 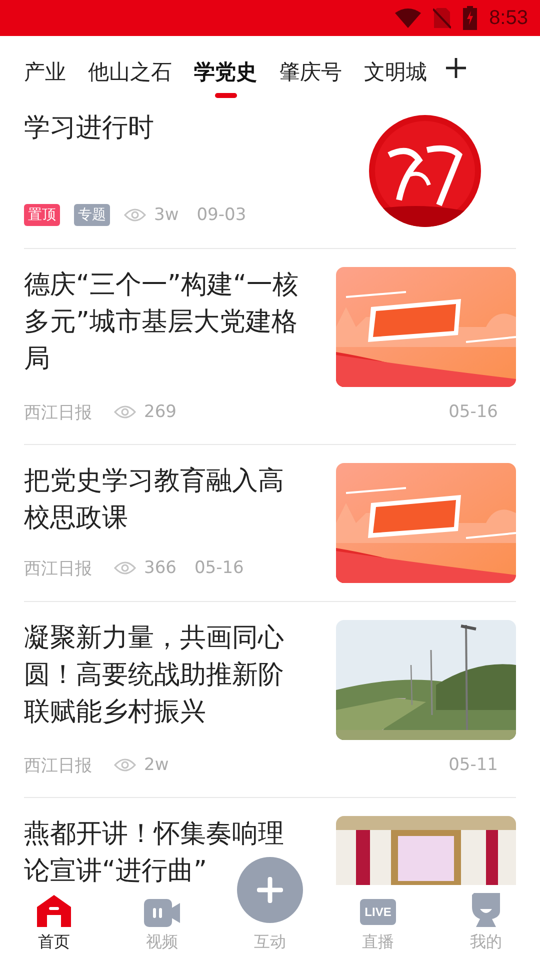 I want to click on no-sim-icon, so click(x=442, y=18).